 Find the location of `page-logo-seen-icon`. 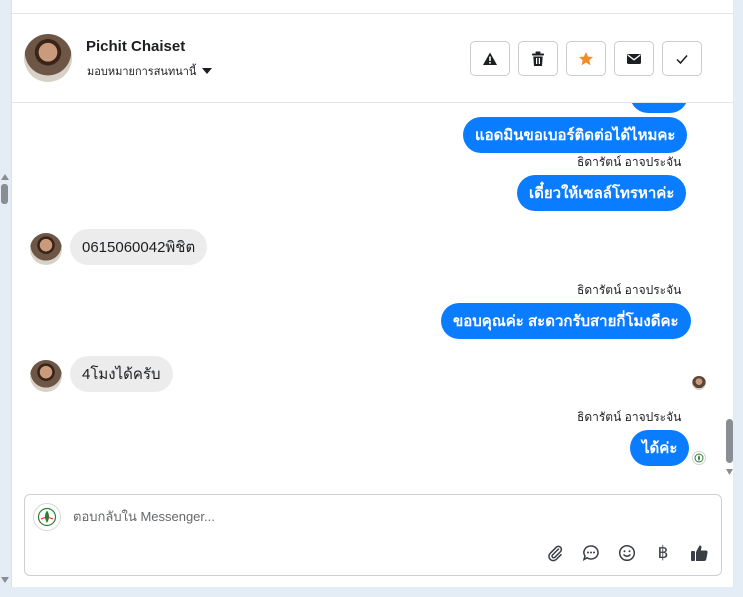

page-logo-seen-icon is located at coordinates (699, 458).